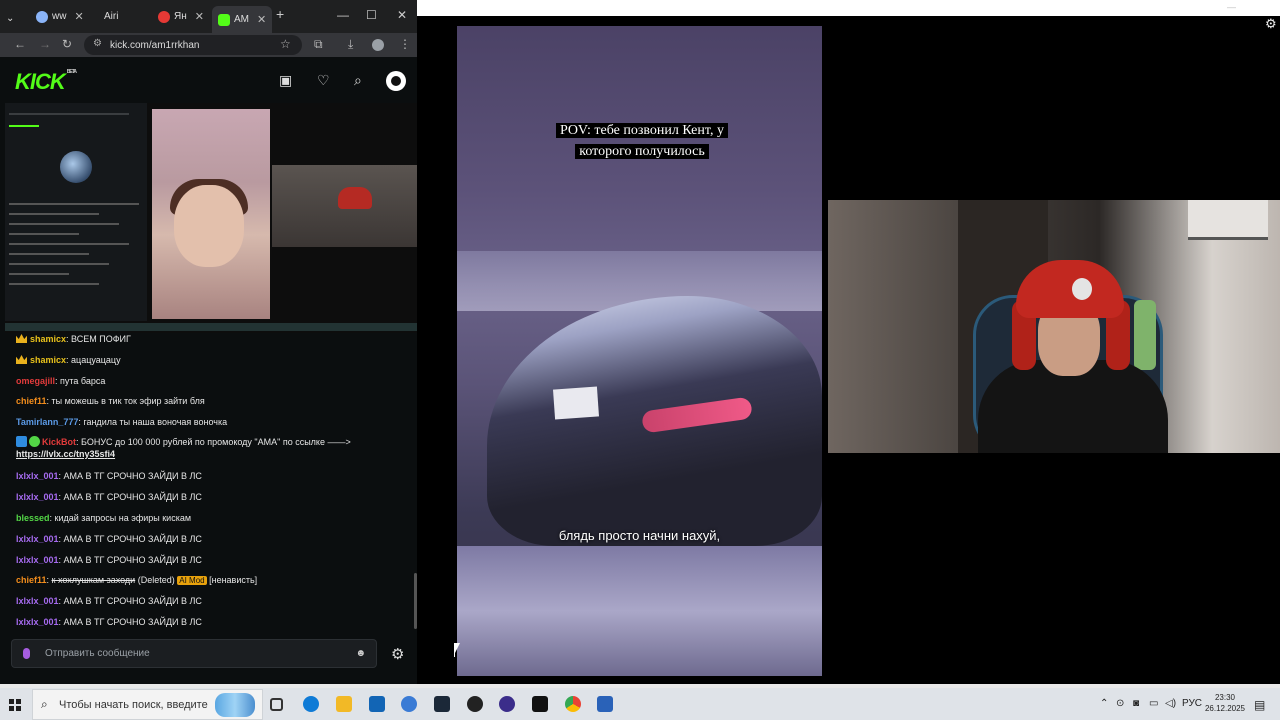 The image size is (1280, 720). What do you see at coordinates (67, 44) in the screenshot?
I see `reload-button: ↻` at bounding box center [67, 44].